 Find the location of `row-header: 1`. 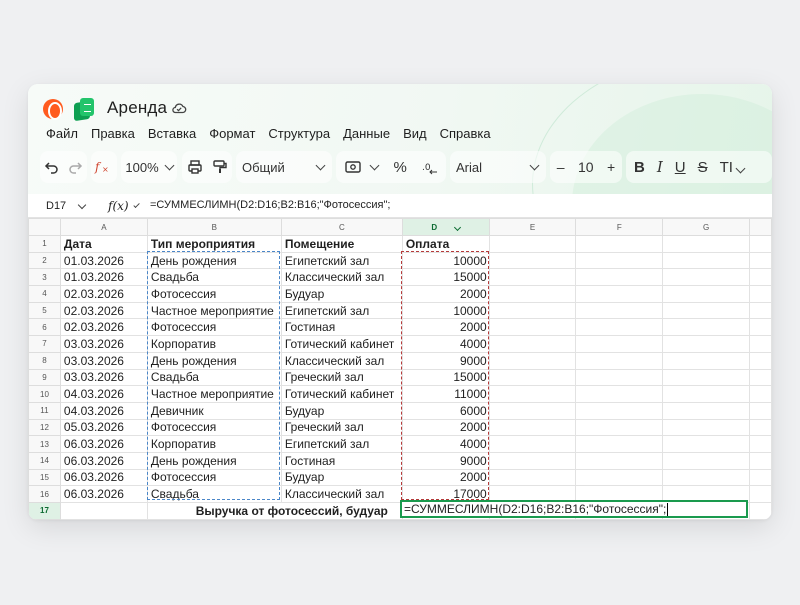

row-header: 1 is located at coordinates (44, 244).